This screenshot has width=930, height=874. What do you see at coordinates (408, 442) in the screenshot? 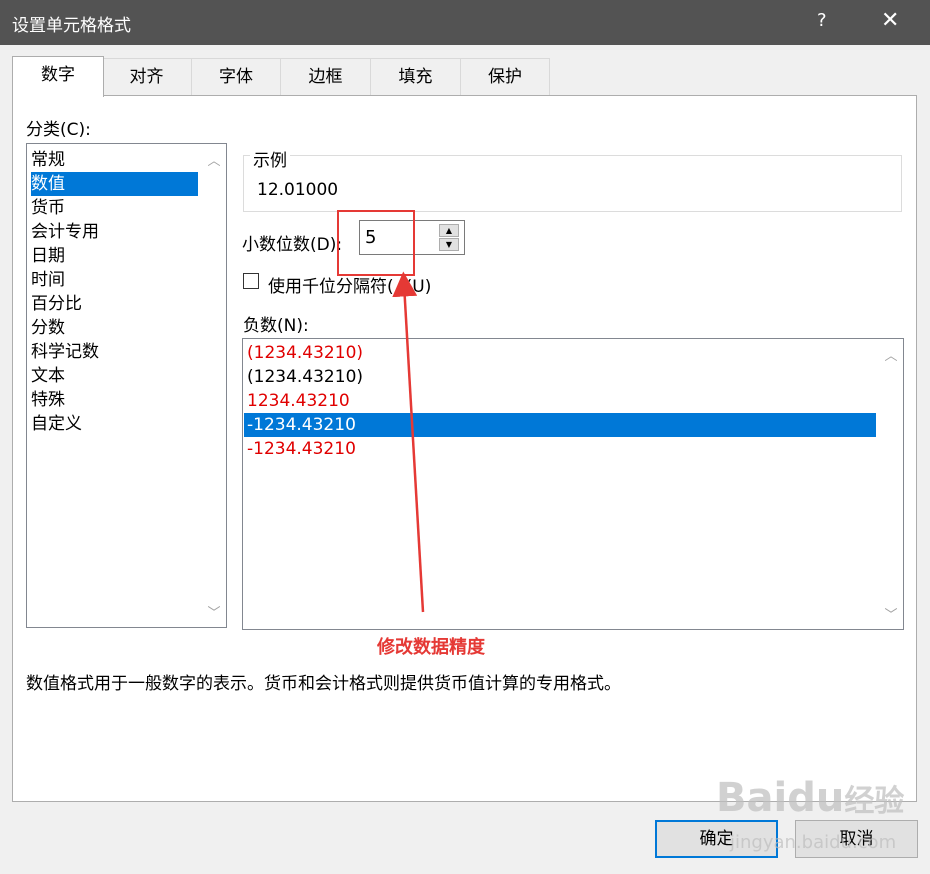
I see `annotation-arrow-icon` at bounding box center [408, 442].